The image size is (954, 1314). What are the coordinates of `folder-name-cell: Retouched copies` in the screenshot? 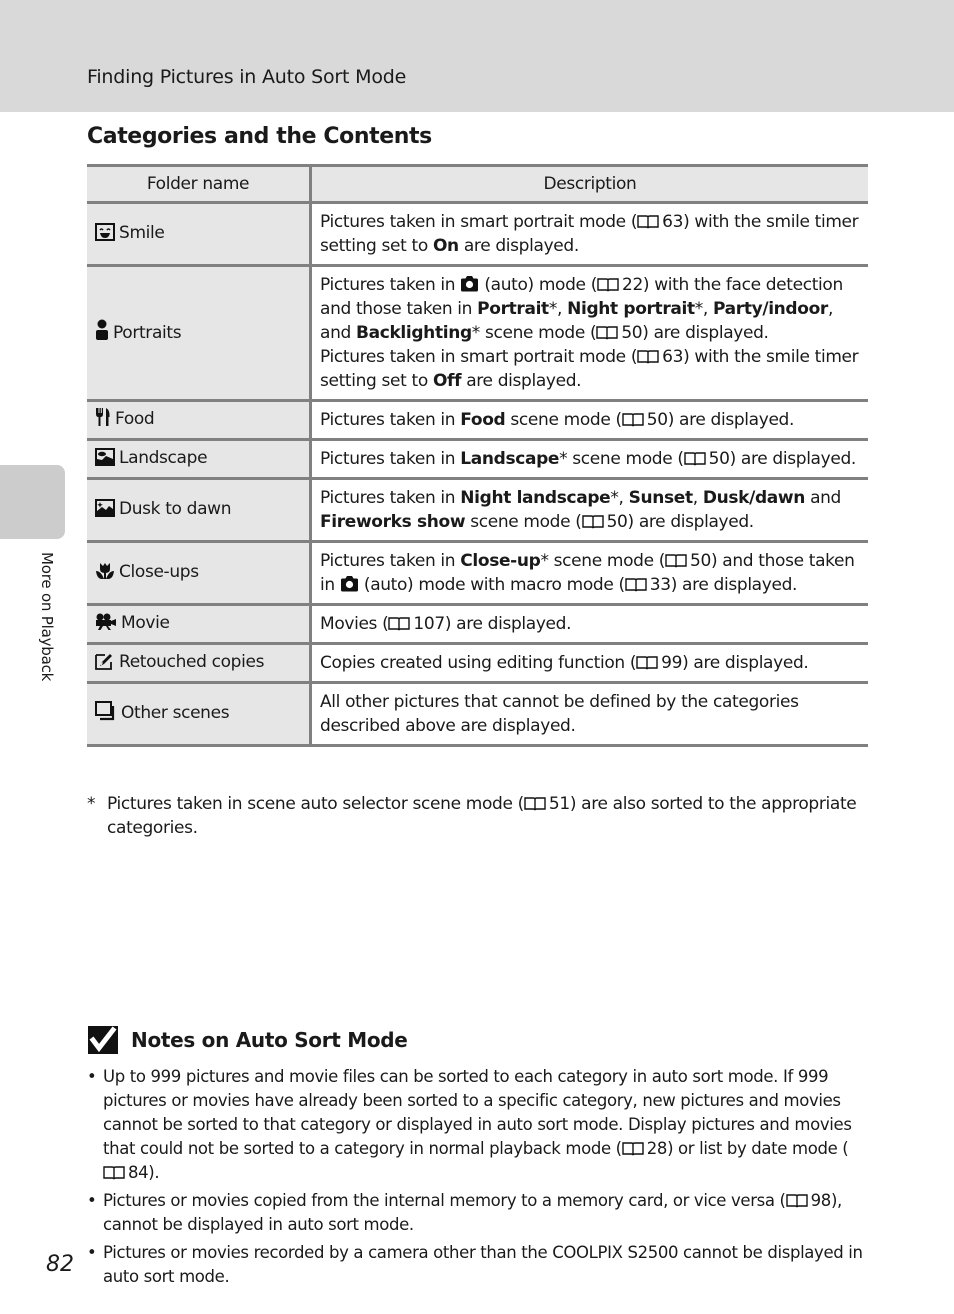 It's located at (199, 663).